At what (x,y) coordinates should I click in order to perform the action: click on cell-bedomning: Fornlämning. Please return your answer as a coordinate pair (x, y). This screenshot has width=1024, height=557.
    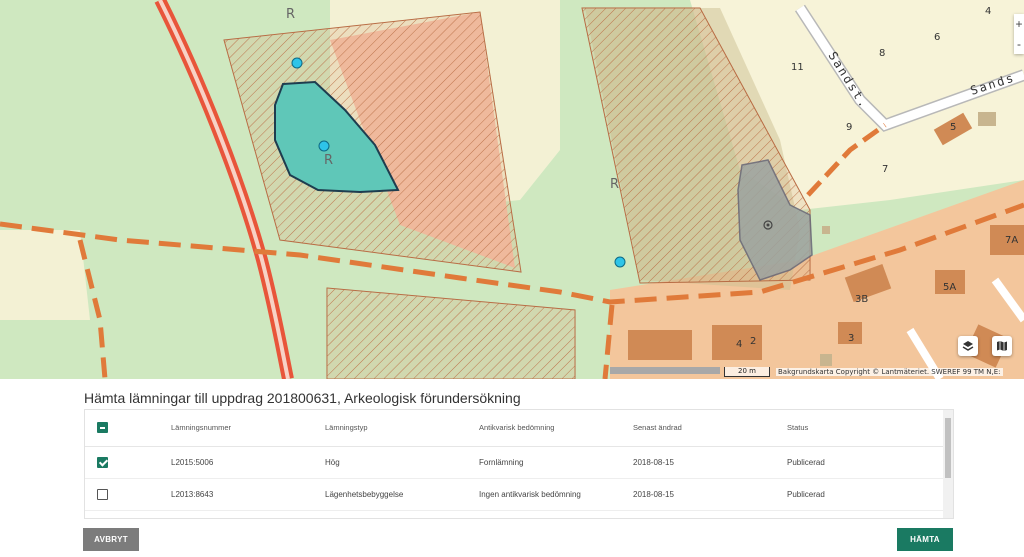
    Looking at the image, I should click on (501, 462).